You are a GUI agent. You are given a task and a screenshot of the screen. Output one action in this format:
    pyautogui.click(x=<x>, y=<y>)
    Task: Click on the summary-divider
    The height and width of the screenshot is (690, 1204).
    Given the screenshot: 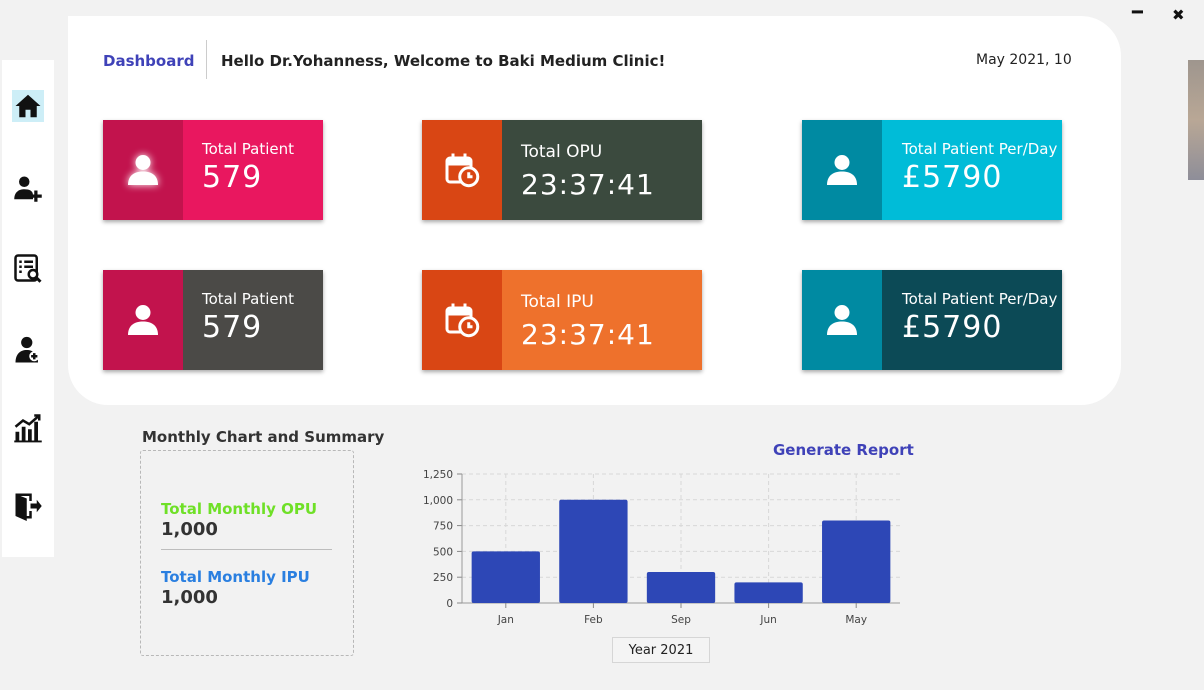 What is the action you would take?
    pyautogui.click(x=246, y=549)
    